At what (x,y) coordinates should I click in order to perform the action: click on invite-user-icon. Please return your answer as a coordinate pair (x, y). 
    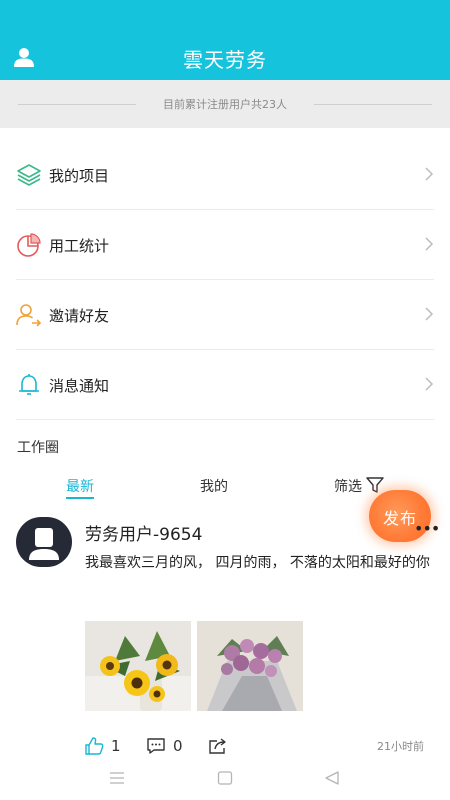
    Looking at the image, I should click on (29, 315).